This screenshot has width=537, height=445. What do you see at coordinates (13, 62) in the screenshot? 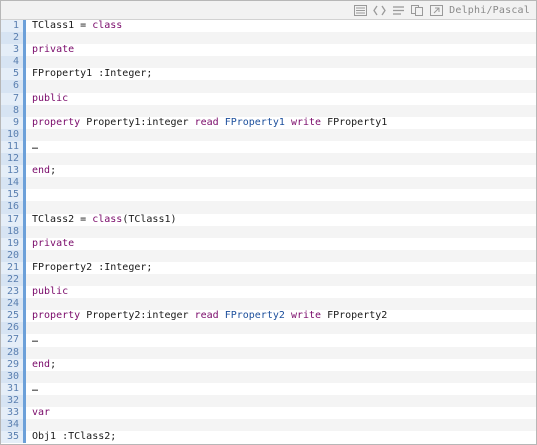
I see `line-number: 4` at bounding box center [13, 62].